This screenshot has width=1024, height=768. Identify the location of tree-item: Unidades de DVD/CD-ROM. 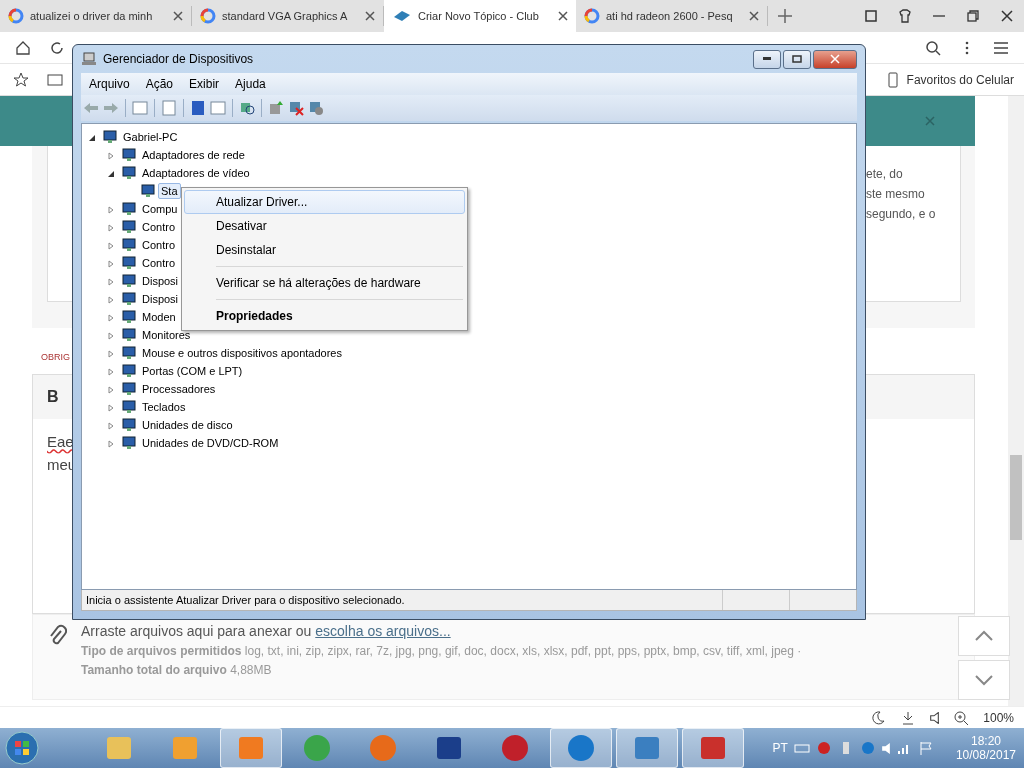
(210, 443).